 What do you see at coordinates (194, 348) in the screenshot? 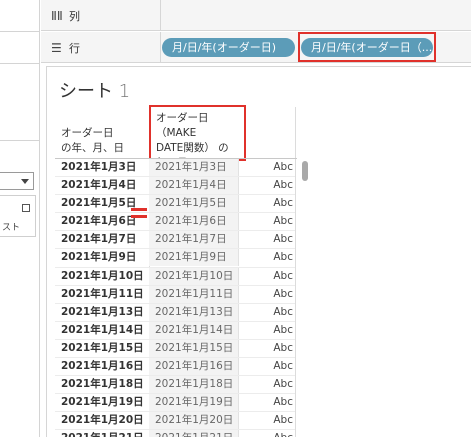
I see `cell-makedate: 2021年1月15日` at bounding box center [194, 348].